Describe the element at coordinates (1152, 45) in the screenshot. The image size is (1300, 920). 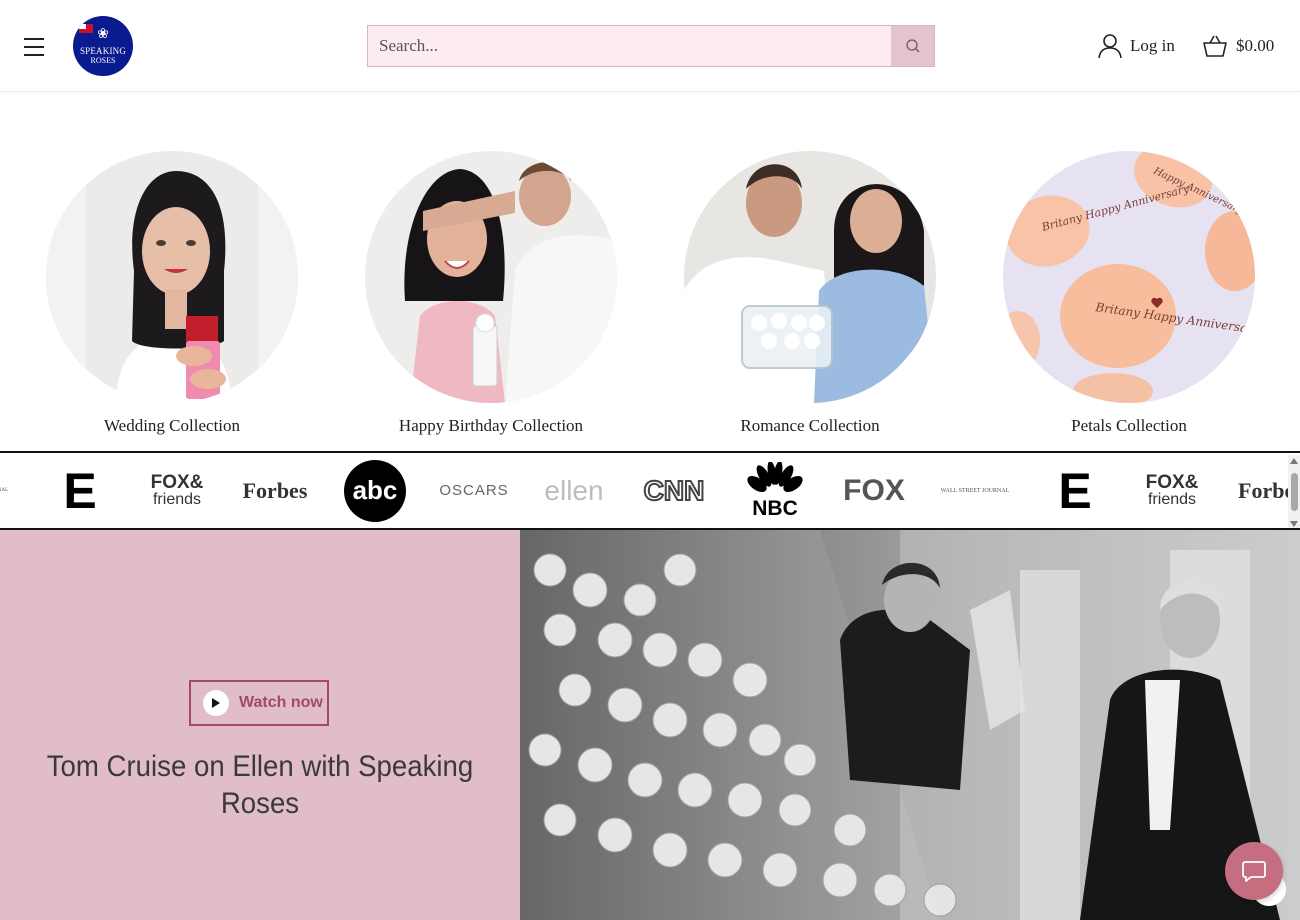
I see `login-label: Log in` at that location.